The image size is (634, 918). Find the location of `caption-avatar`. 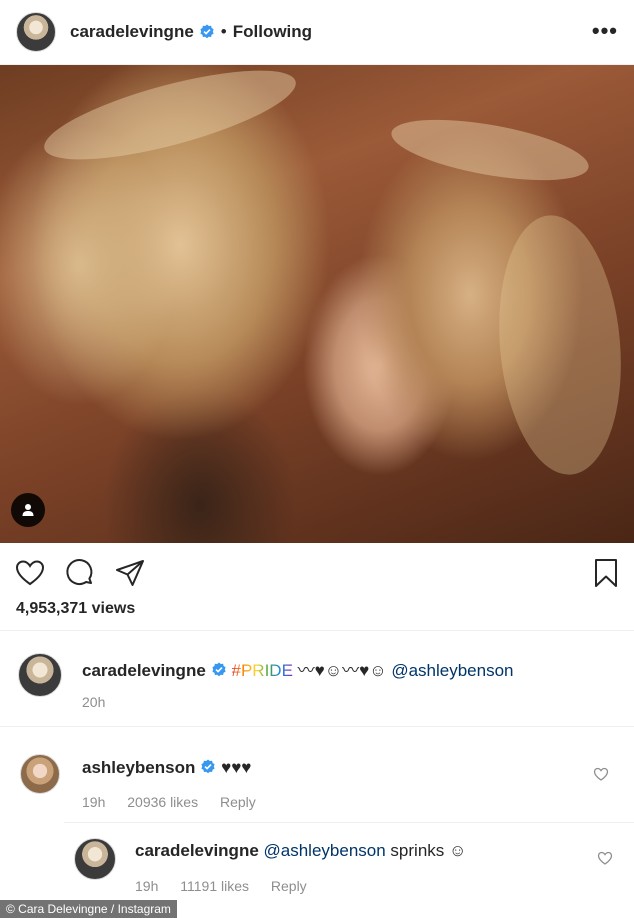

caption-avatar is located at coordinates (40, 675).